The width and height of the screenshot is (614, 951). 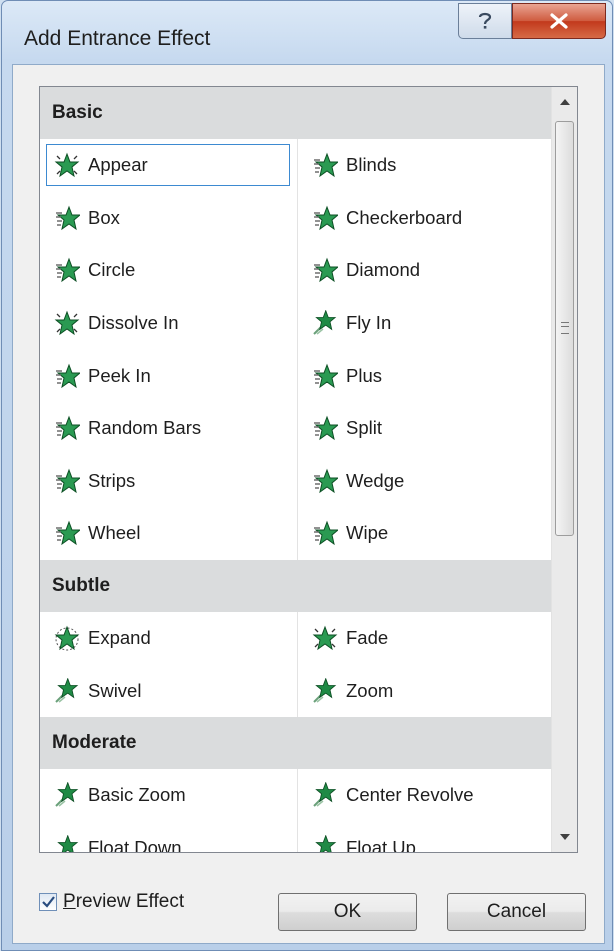 What do you see at coordinates (169, 270) in the screenshot?
I see `effect-item-circle: Circle` at bounding box center [169, 270].